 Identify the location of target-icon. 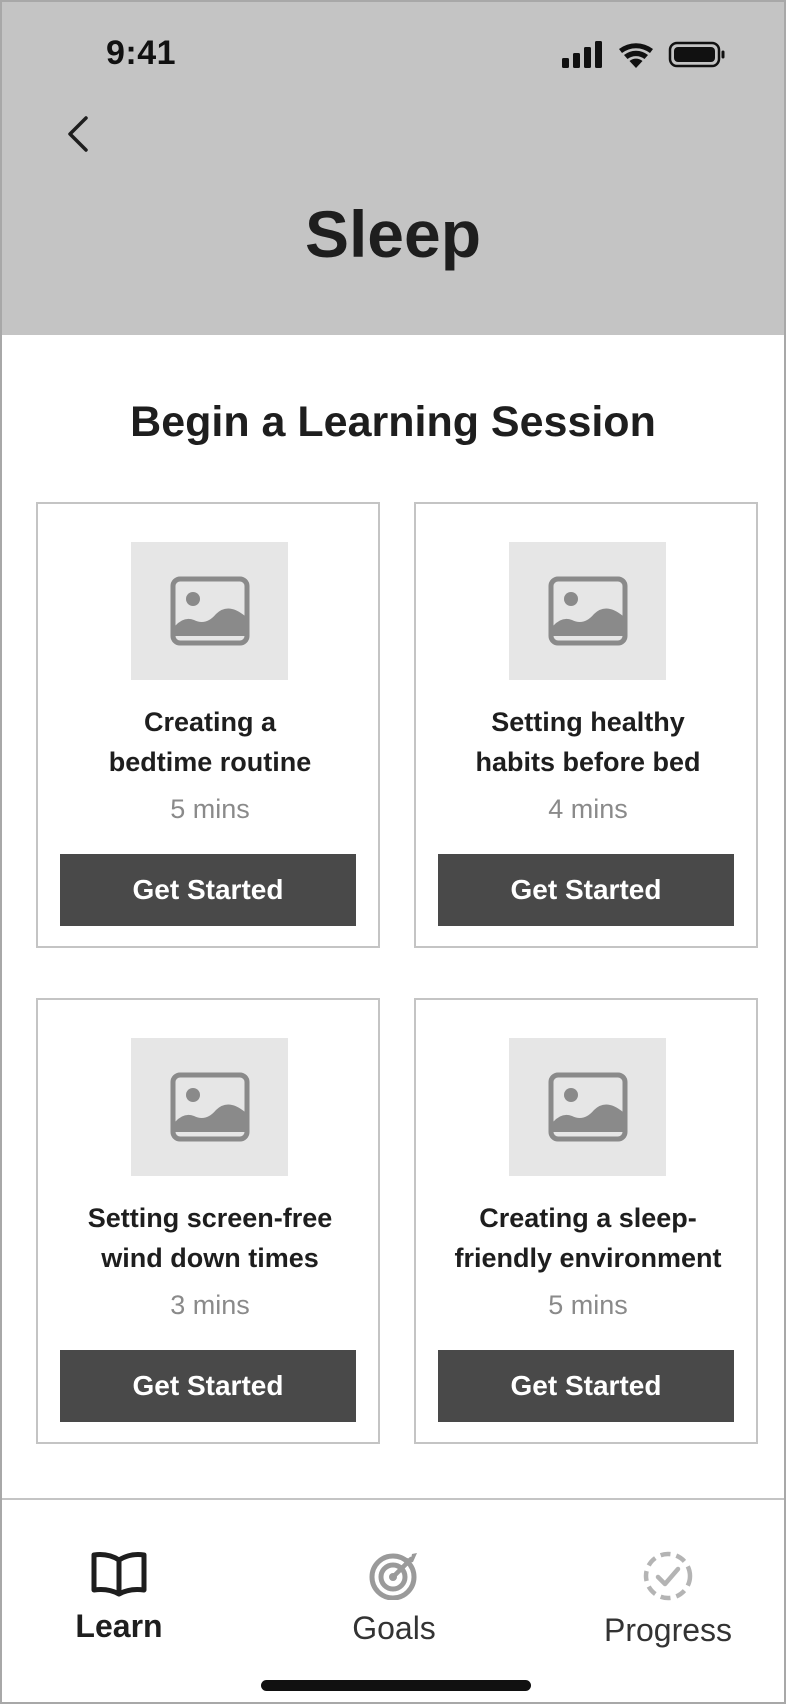
(393, 1576).